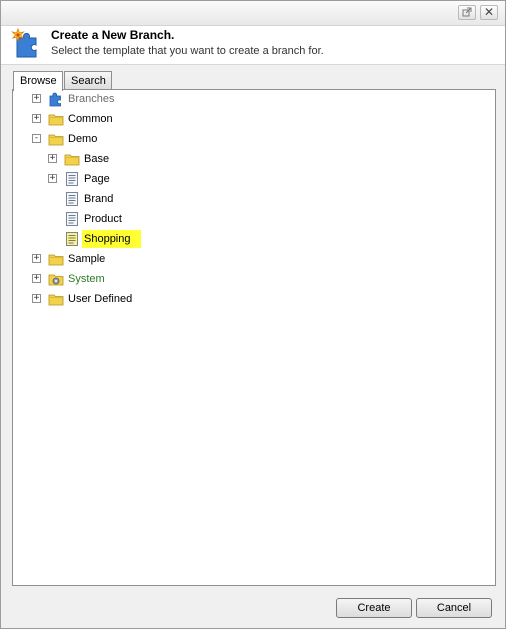 The width and height of the screenshot is (508, 631). I want to click on new-branch-icon, so click(24, 43).